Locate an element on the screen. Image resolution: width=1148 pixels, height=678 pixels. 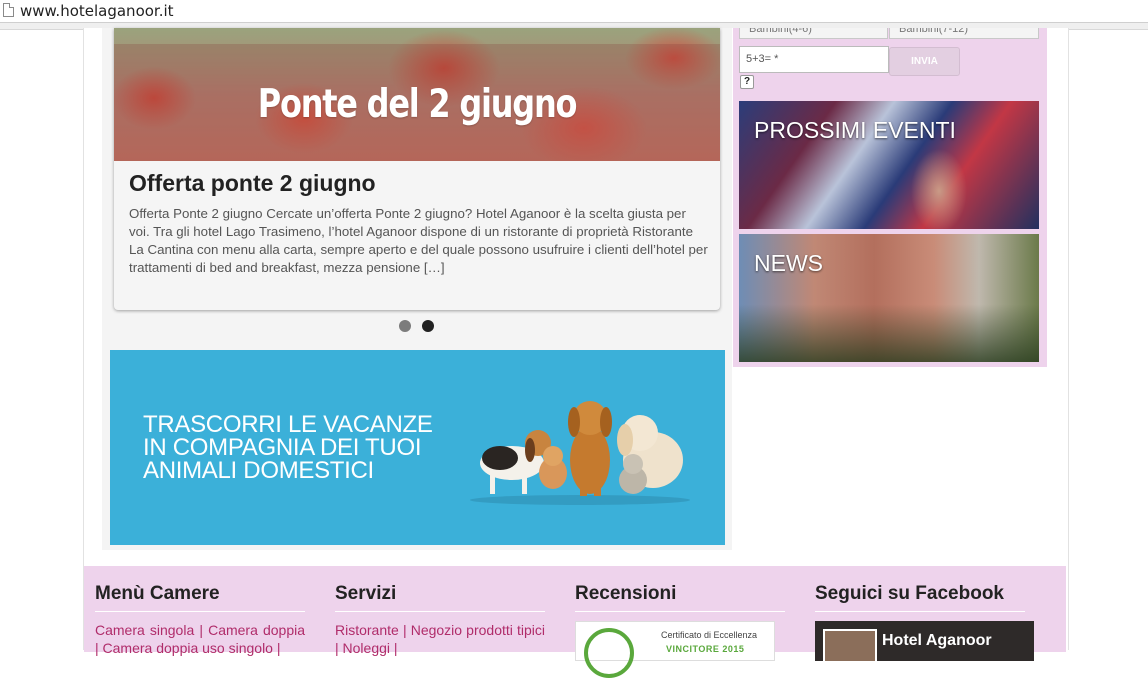
page-icon is located at coordinates (8, 10).